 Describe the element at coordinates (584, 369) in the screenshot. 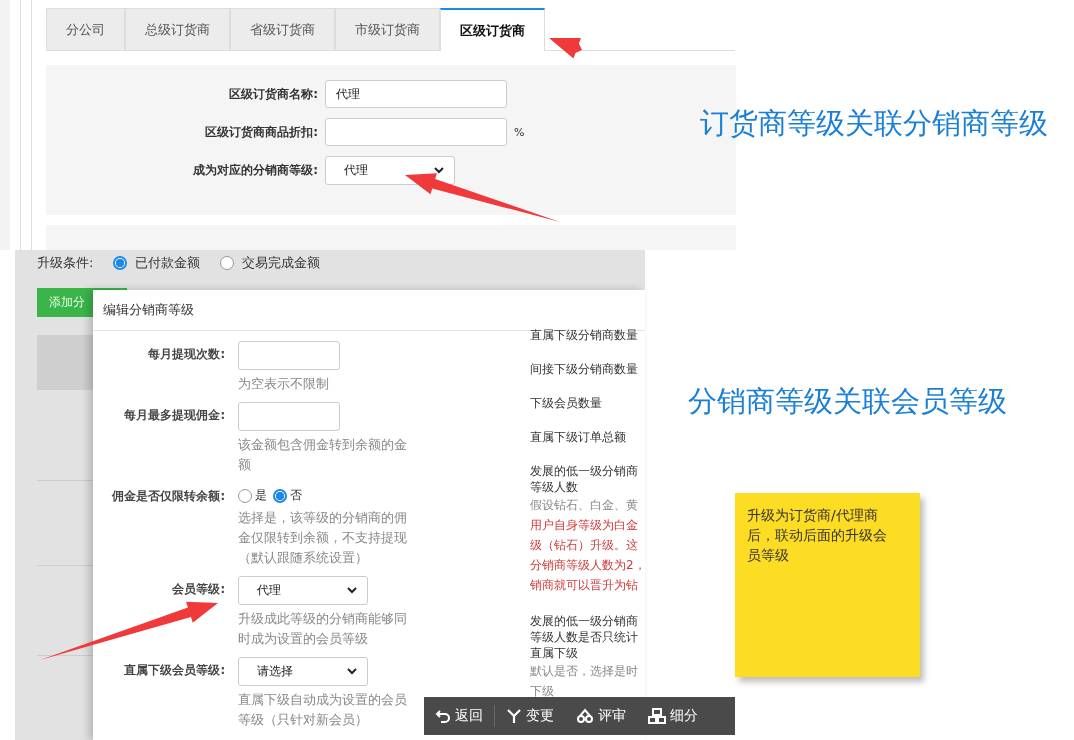

I see `condition-label: 间接下级分销商数量` at that location.